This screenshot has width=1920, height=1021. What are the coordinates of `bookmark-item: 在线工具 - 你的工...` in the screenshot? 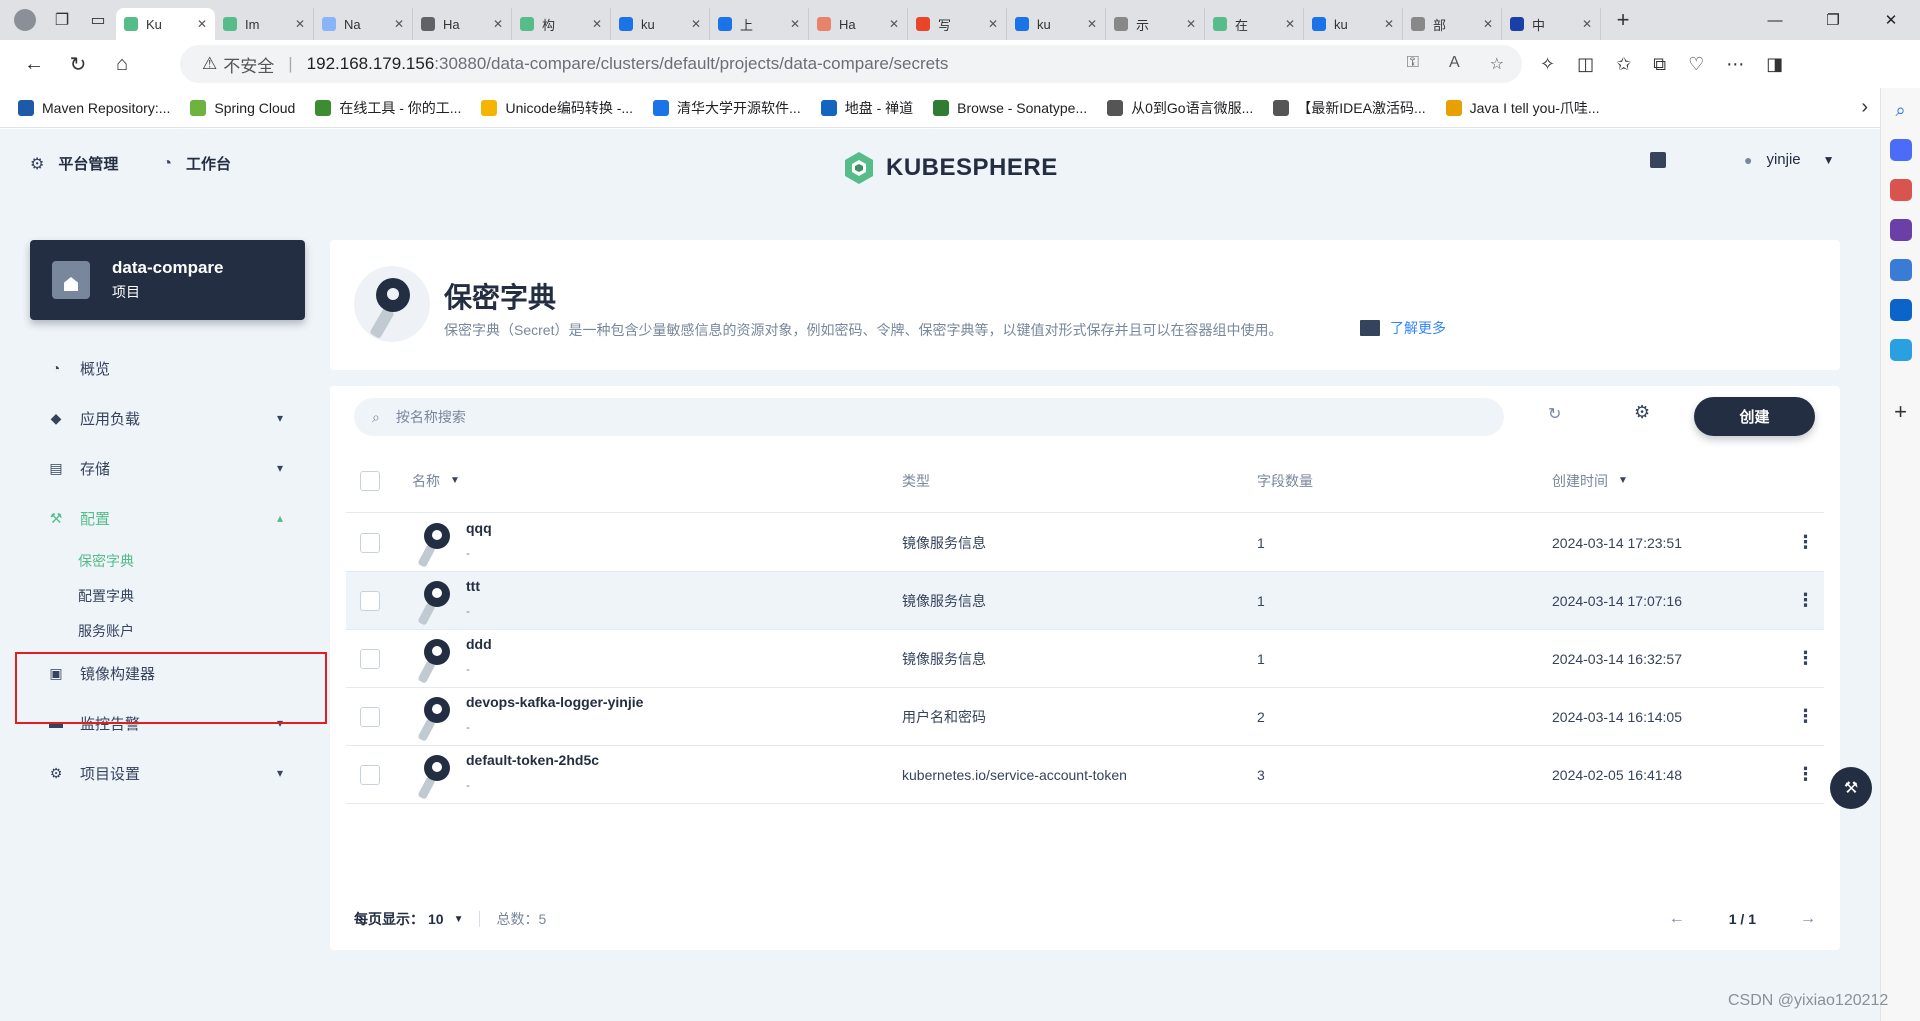 It's located at (388, 108).